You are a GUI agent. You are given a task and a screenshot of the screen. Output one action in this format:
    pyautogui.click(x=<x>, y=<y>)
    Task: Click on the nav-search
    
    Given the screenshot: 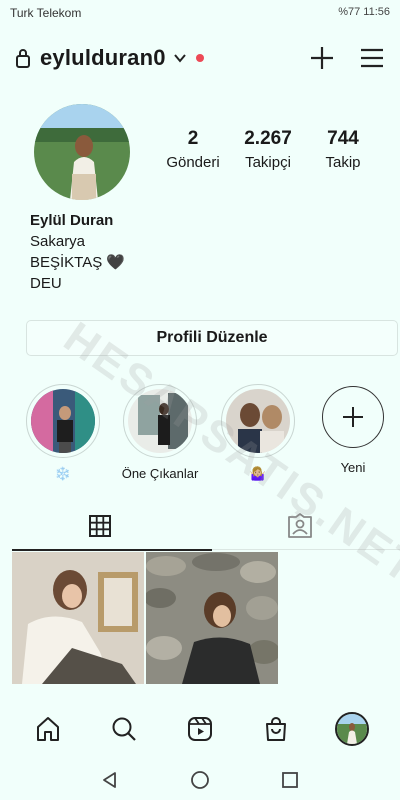 What is the action you would take?
    pyautogui.click(x=124, y=729)
    